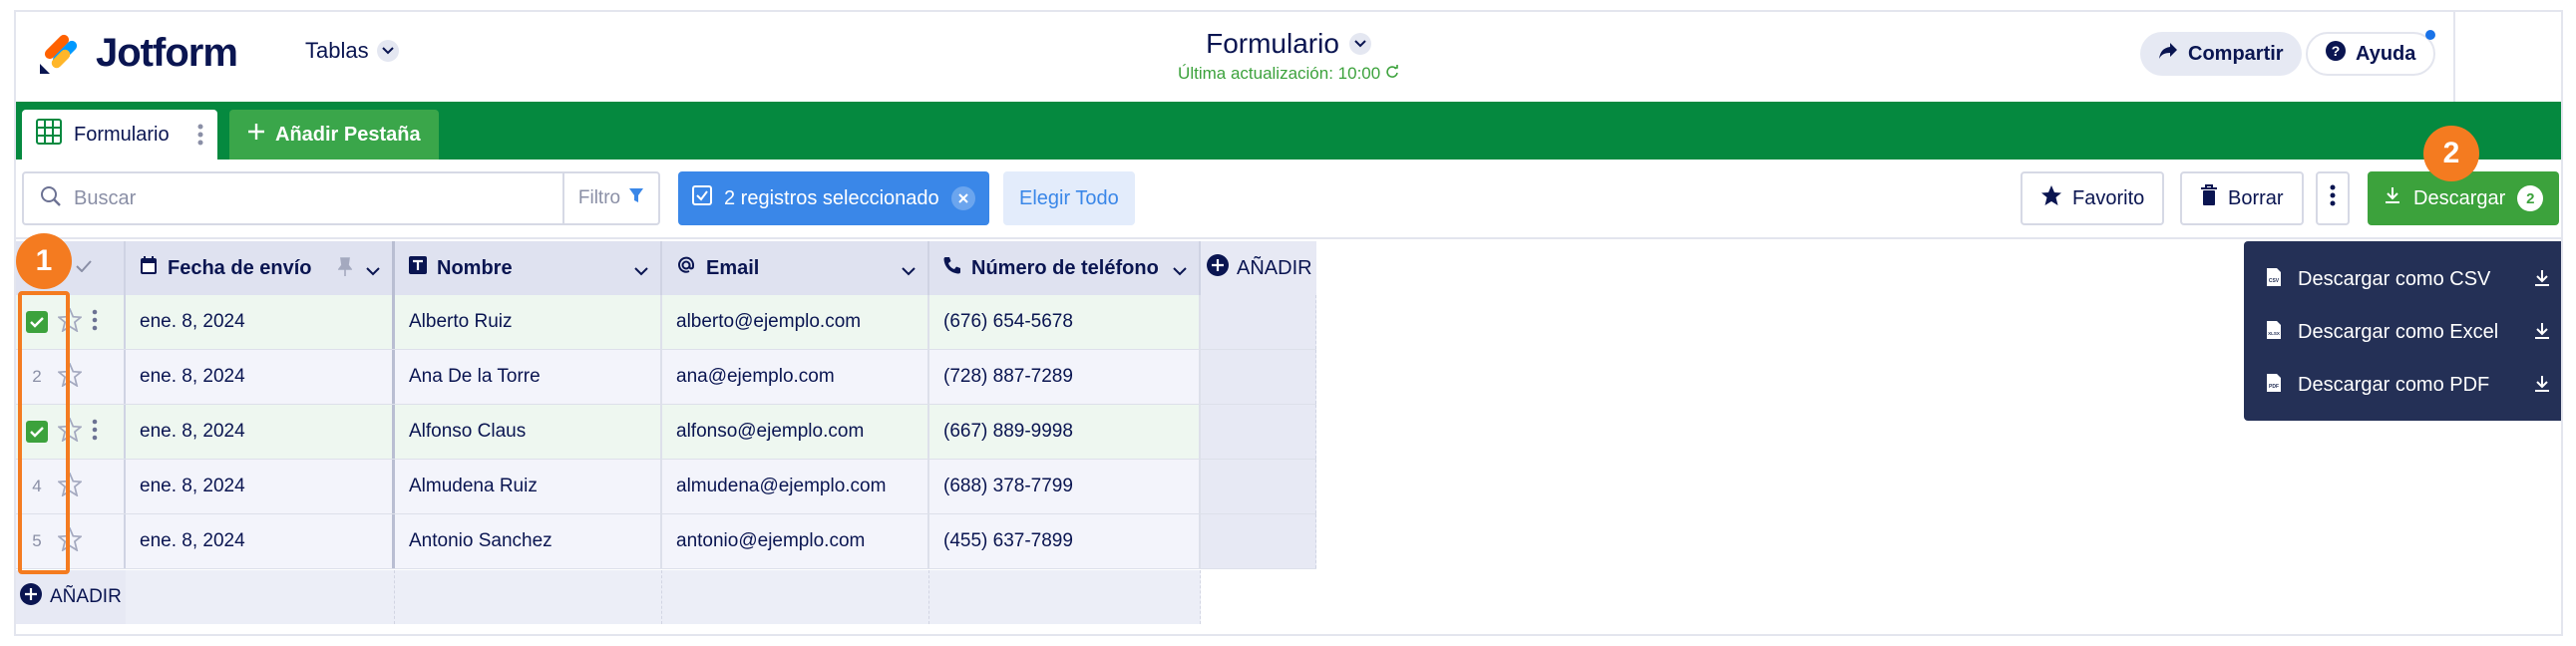 The height and width of the screenshot is (646, 2576). Describe the element at coordinates (795, 541) in the screenshot. I see `cell-email: antonio@ejemplo.com` at that location.